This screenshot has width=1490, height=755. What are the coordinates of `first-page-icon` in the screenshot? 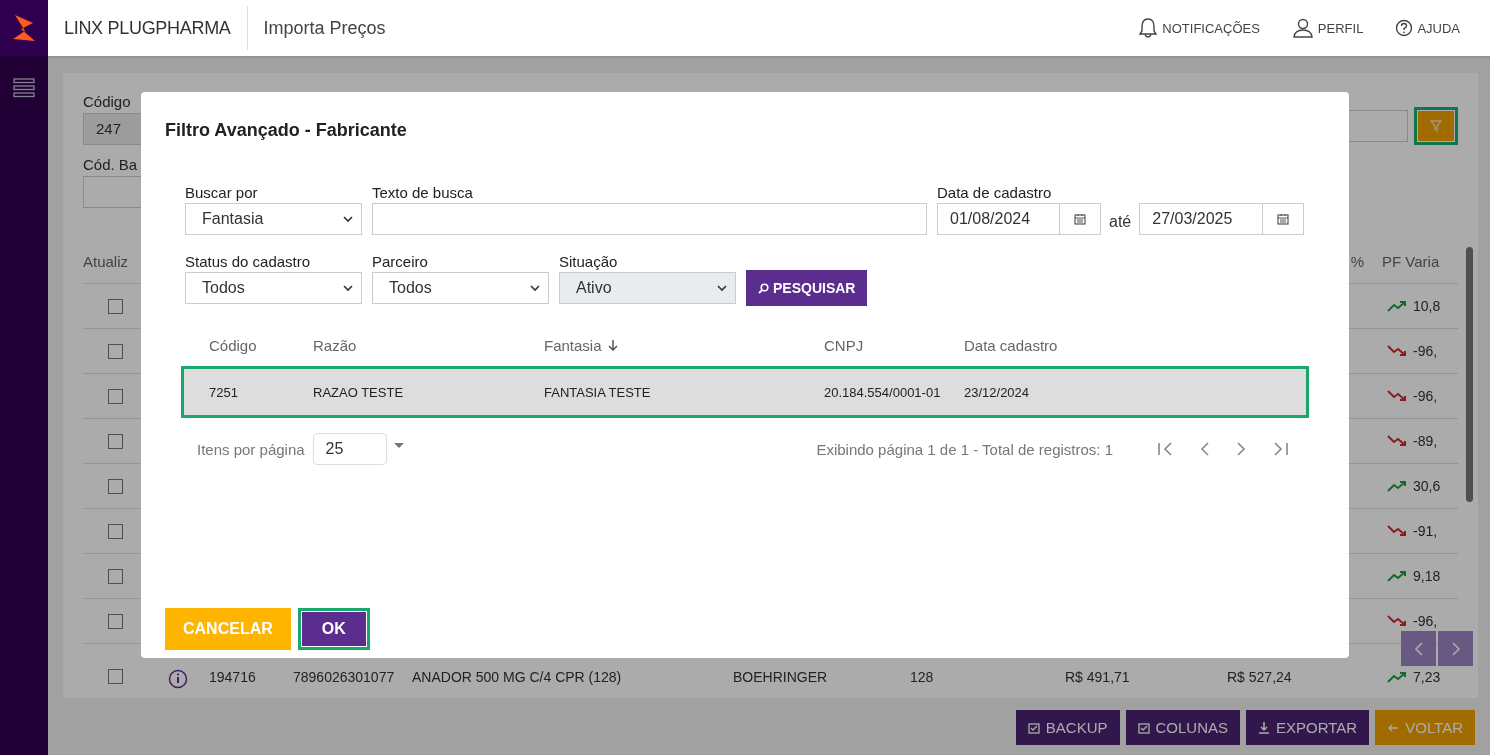 It's located at (1166, 449).